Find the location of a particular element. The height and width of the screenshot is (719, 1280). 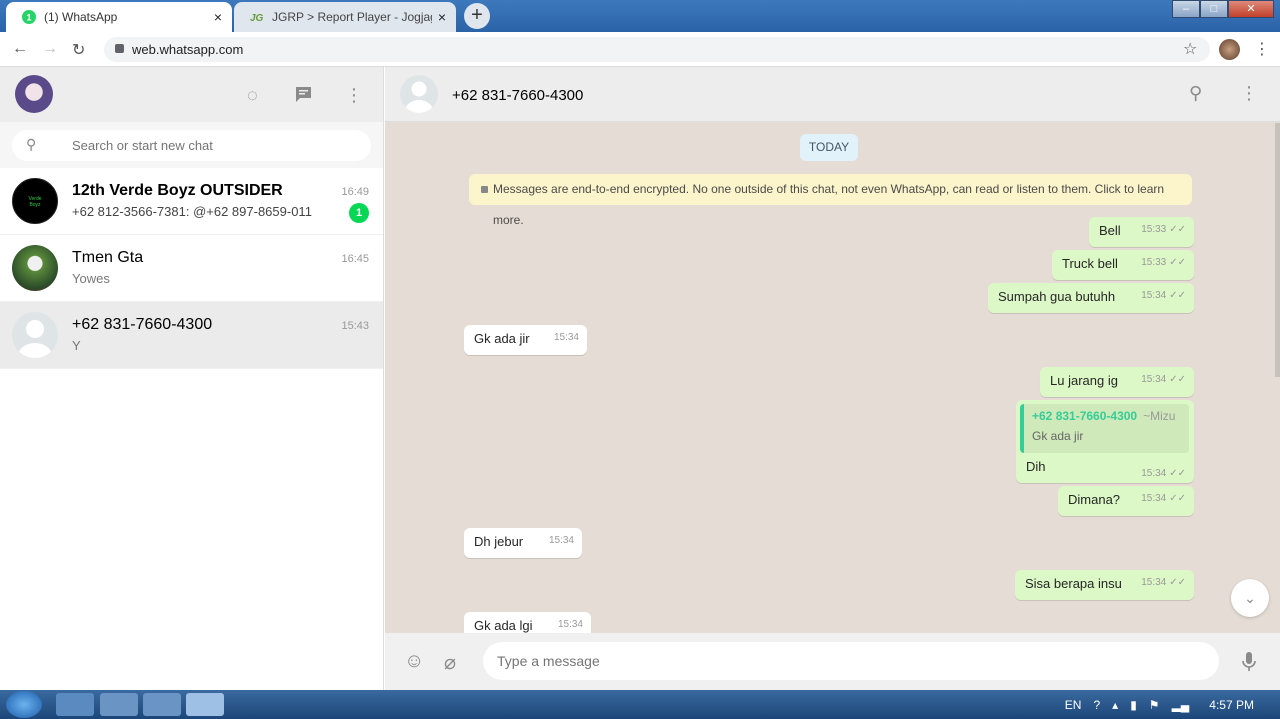

svg-text: Boyz is located at coordinates (35, 205).